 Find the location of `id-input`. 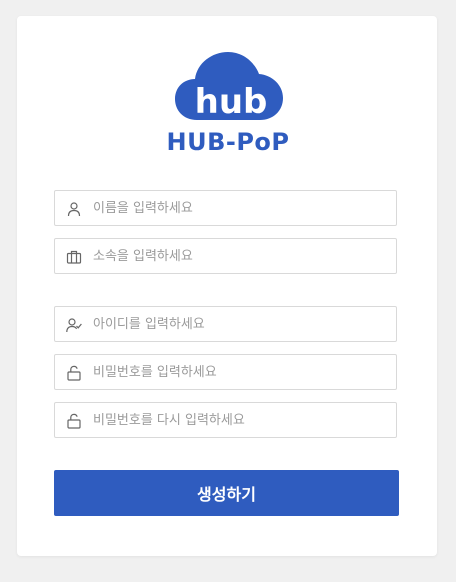

id-input is located at coordinates (241, 324).